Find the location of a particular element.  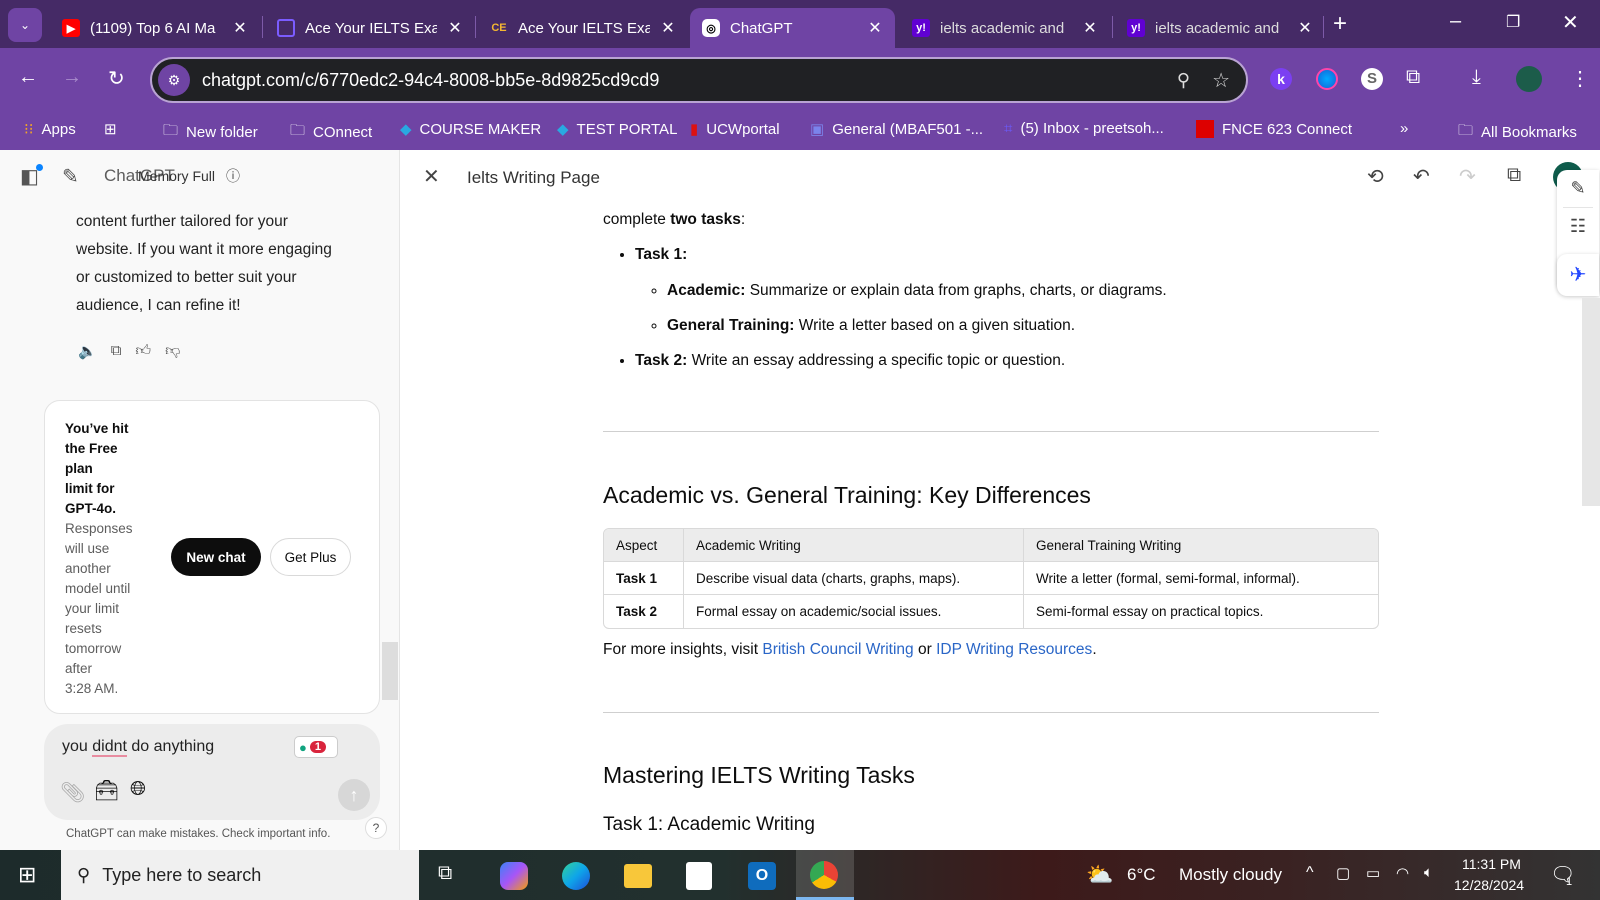

weather-desc: Mostly cloudy is located at coordinates (1230, 875).